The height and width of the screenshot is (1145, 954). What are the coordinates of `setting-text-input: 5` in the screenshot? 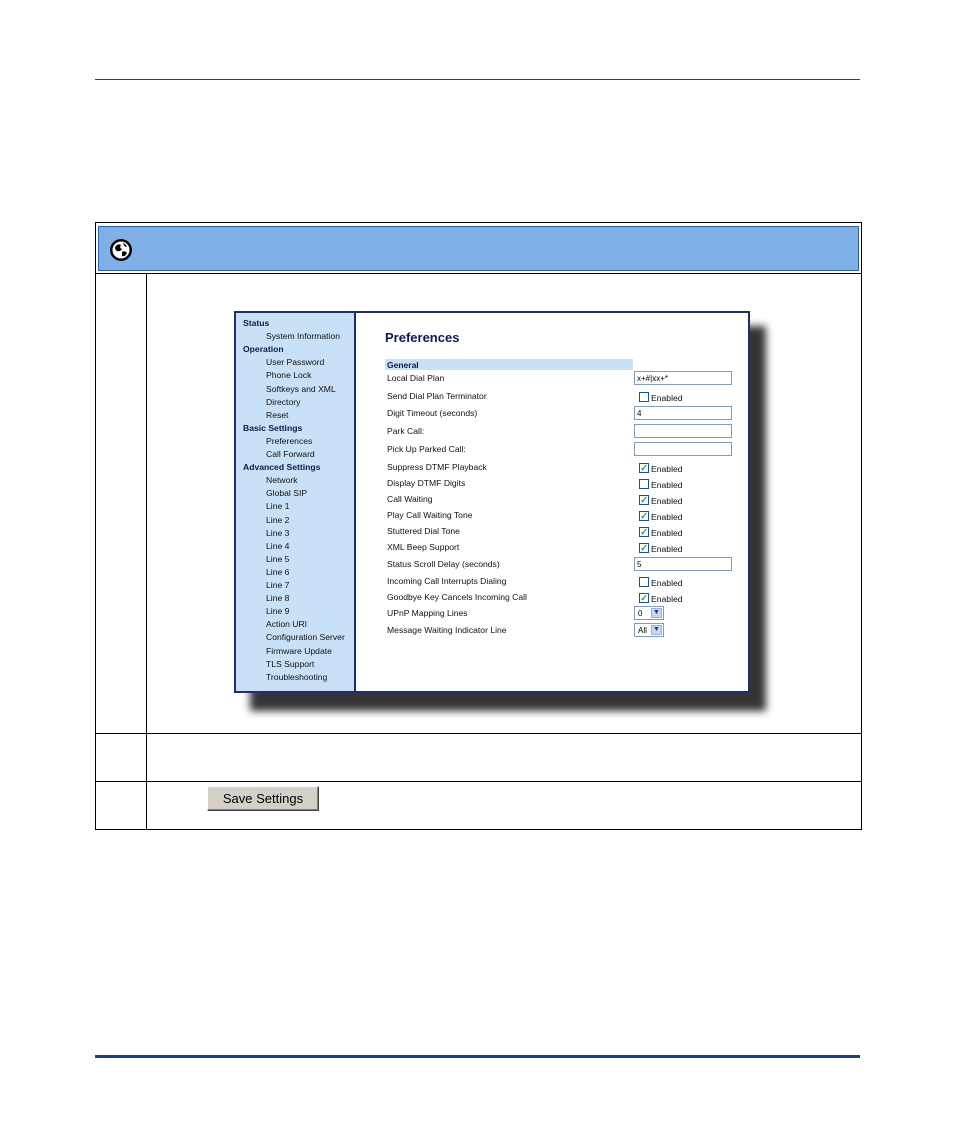 It's located at (683, 564).